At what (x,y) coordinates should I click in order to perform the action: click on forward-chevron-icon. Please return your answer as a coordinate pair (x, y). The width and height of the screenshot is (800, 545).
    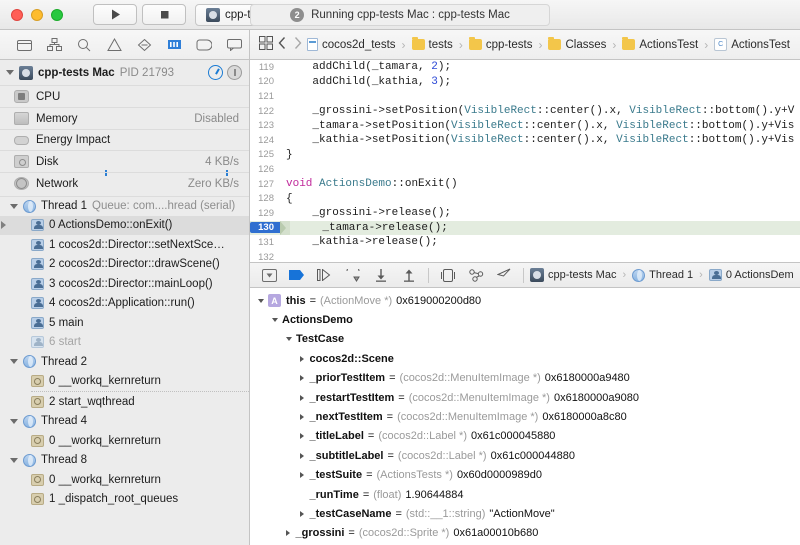
    Looking at the image, I should click on (297, 44).